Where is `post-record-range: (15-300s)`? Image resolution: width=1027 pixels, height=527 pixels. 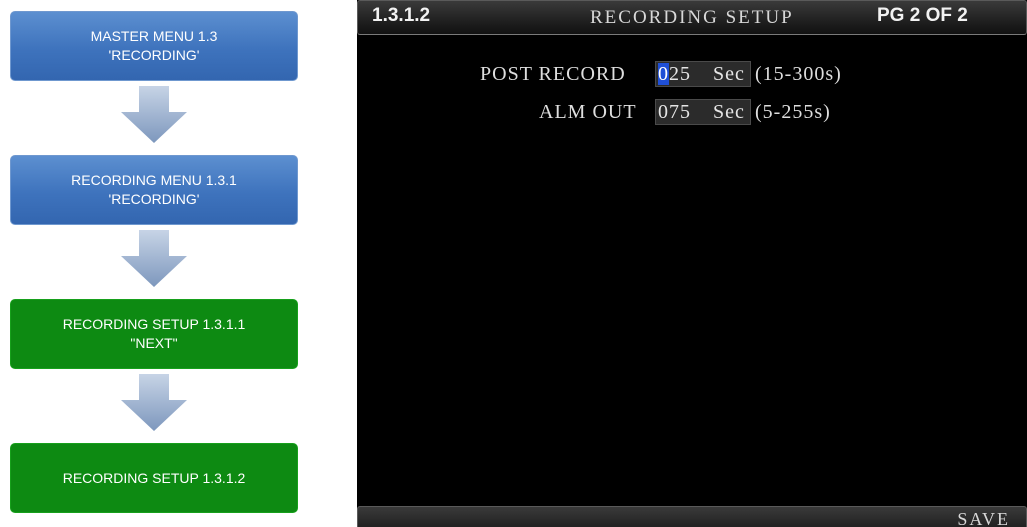 post-record-range: (15-300s) is located at coordinates (798, 74).